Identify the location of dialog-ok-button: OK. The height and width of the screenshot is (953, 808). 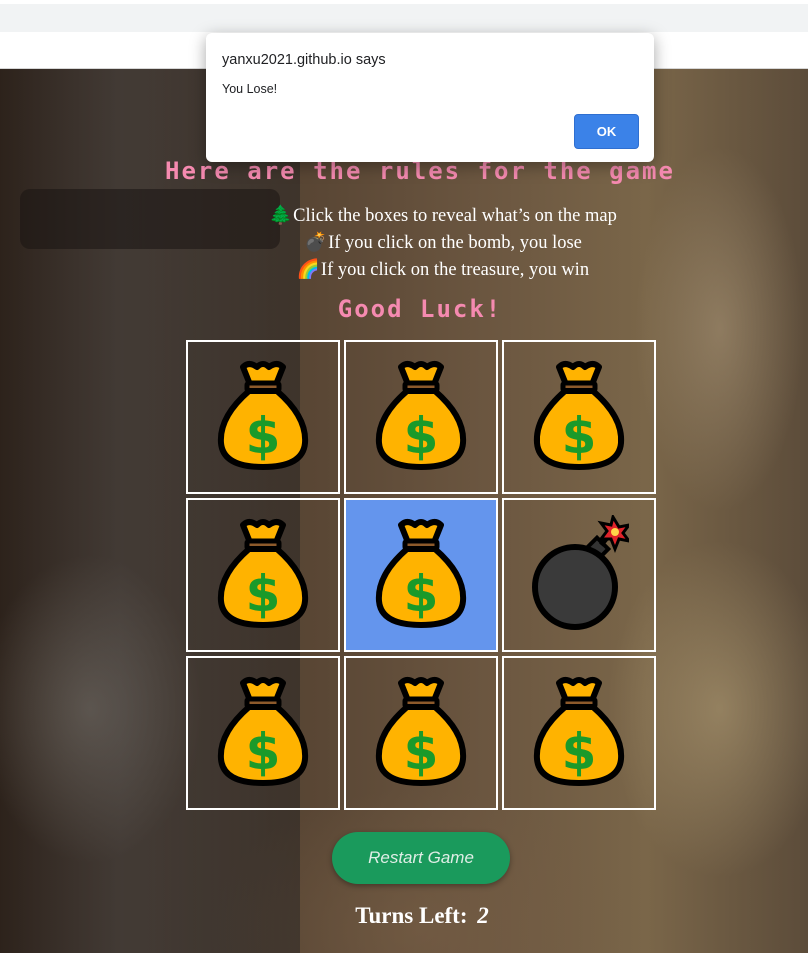
(606, 131).